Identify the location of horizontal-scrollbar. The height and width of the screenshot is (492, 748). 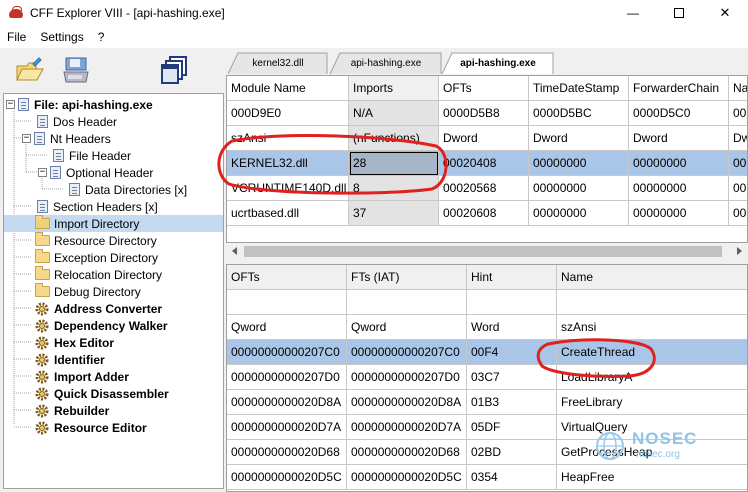
(487, 251).